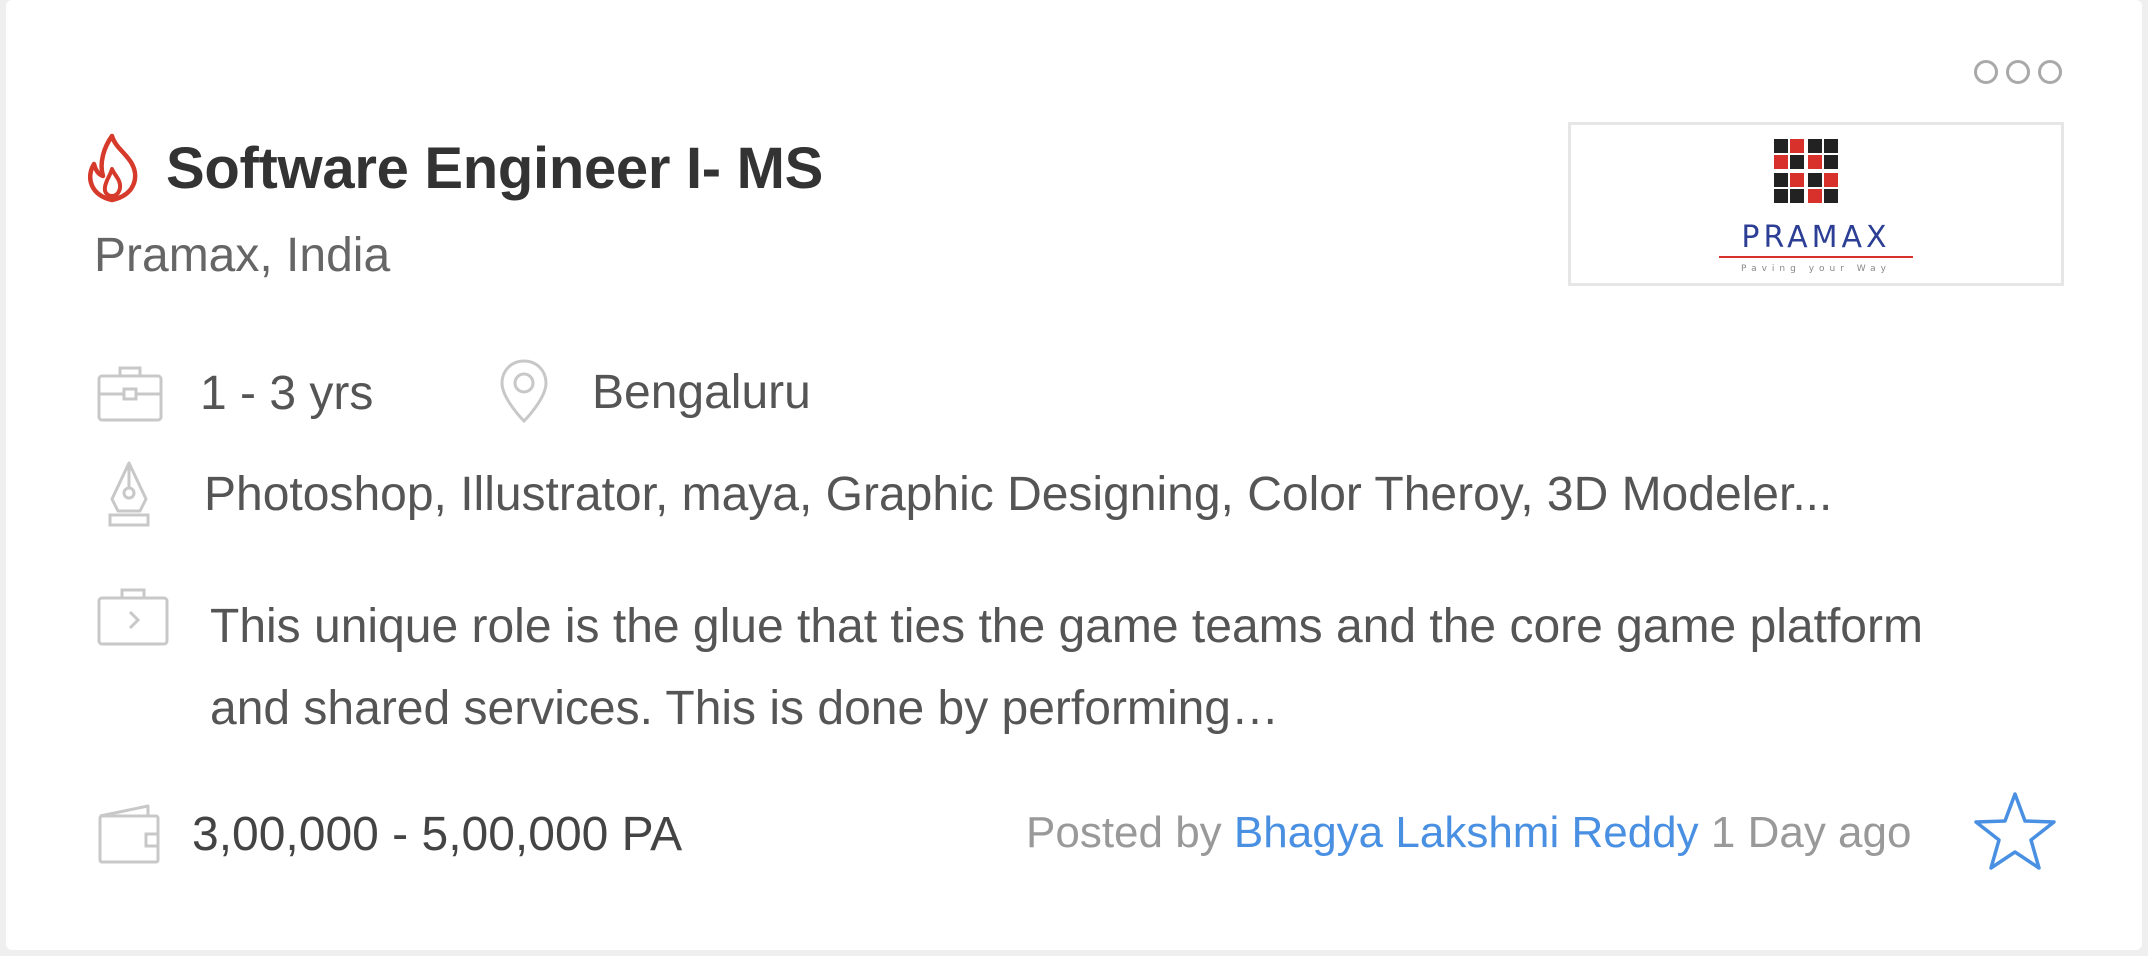 The image size is (2148, 956). What do you see at coordinates (129, 494) in the screenshot?
I see `pen-nib-icon` at bounding box center [129, 494].